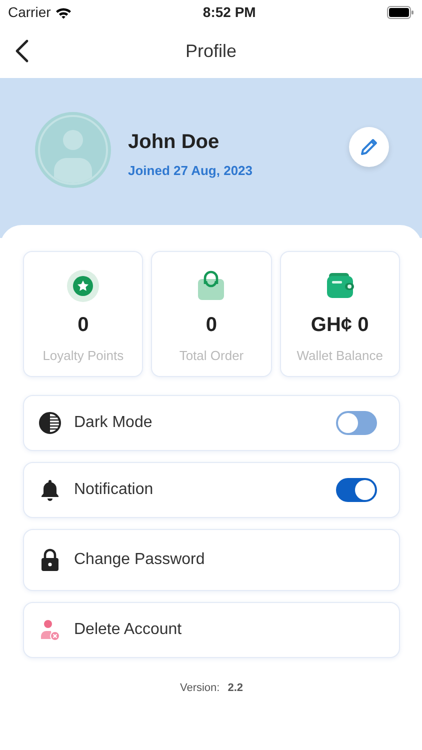  Describe the element at coordinates (211, 356) in the screenshot. I see `stat-label: Total Order` at that location.